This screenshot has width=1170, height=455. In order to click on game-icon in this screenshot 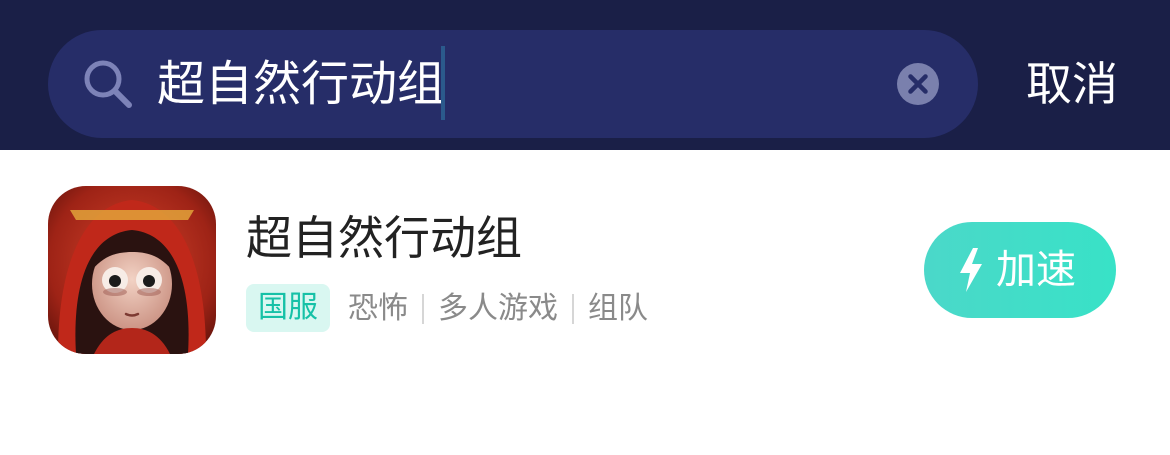, I will do `click(132, 270)`.